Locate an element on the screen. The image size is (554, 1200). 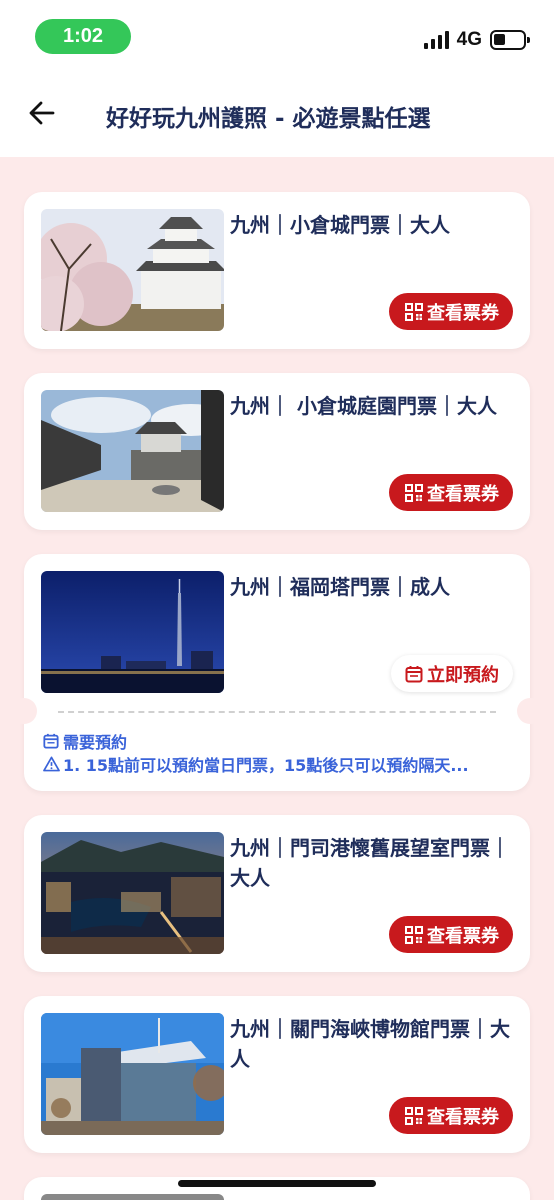
attraction-title: 九州｜關門海峽博物館門票｜大人 is located at coordinates (370, 1044).